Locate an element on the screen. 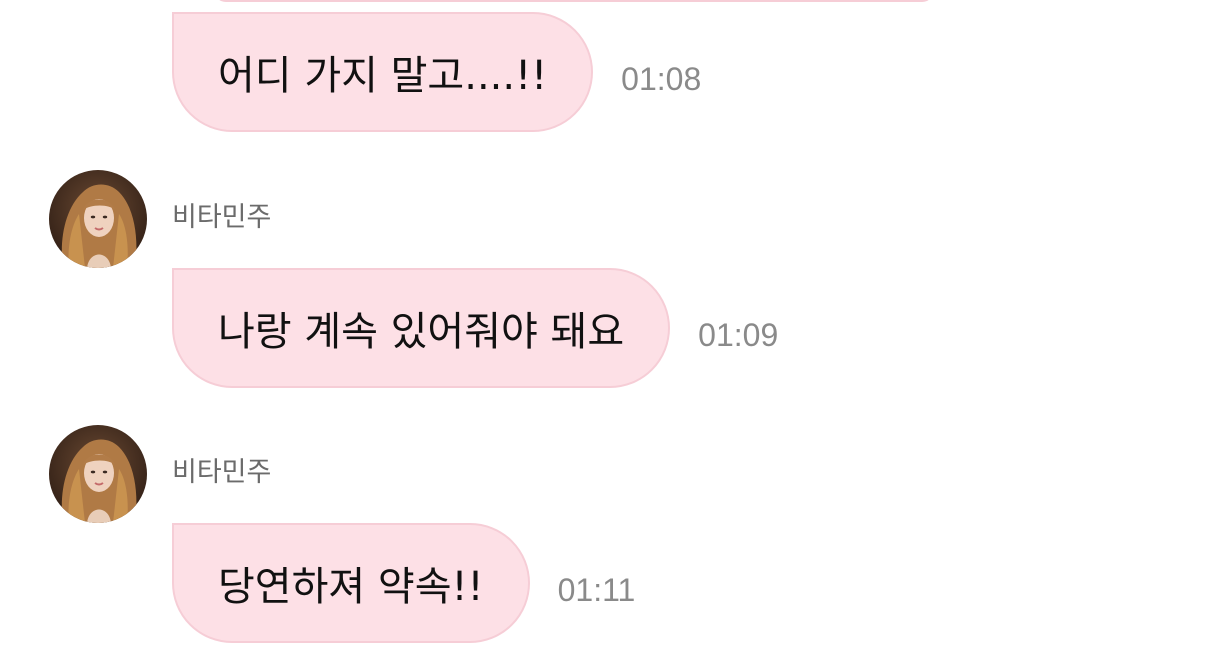  message-timestamp: 01:08 is located at coordinates (661, 78).